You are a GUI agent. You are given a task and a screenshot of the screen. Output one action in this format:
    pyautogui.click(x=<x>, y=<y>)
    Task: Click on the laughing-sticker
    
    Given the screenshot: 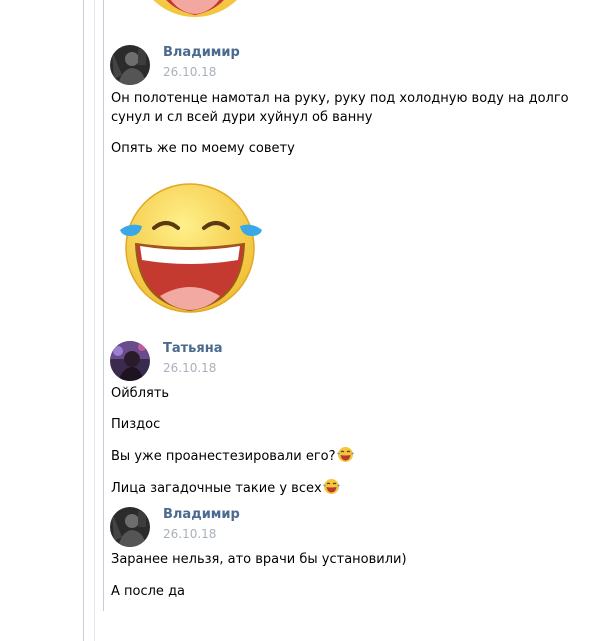 What is the action you would take?
    pyautogui.click(x=191, y=249)
    